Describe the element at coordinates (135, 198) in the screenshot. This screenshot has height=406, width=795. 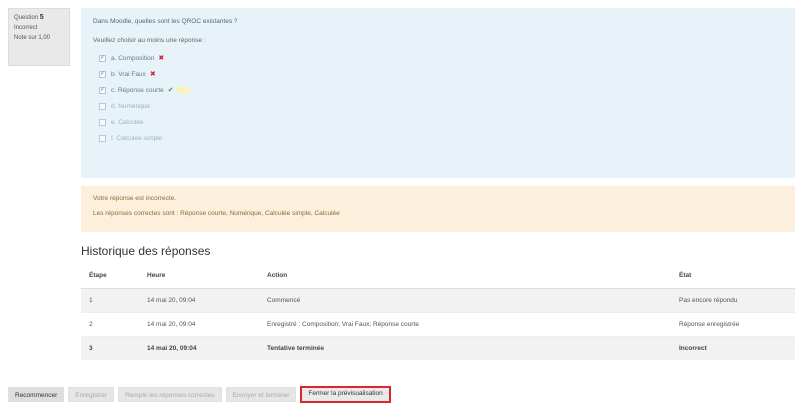
I see `feedback-status: Votre réponse est incorrecte.` at that location.